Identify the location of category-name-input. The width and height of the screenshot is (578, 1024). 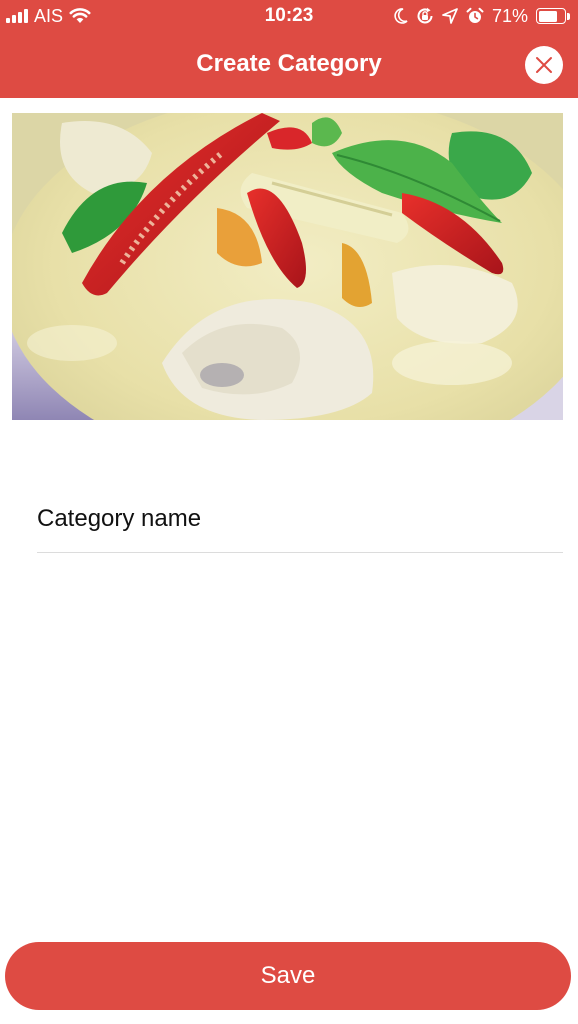
(300, 519).